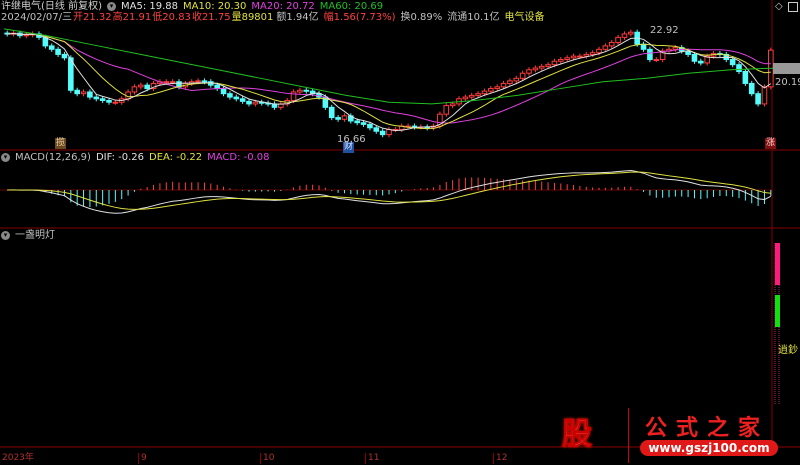 Image resolution: width=800 pixels, height=465 pixels. Describe the element at coordinates (628, 435) in the screenshot. I see `watermark-divider` at that location.